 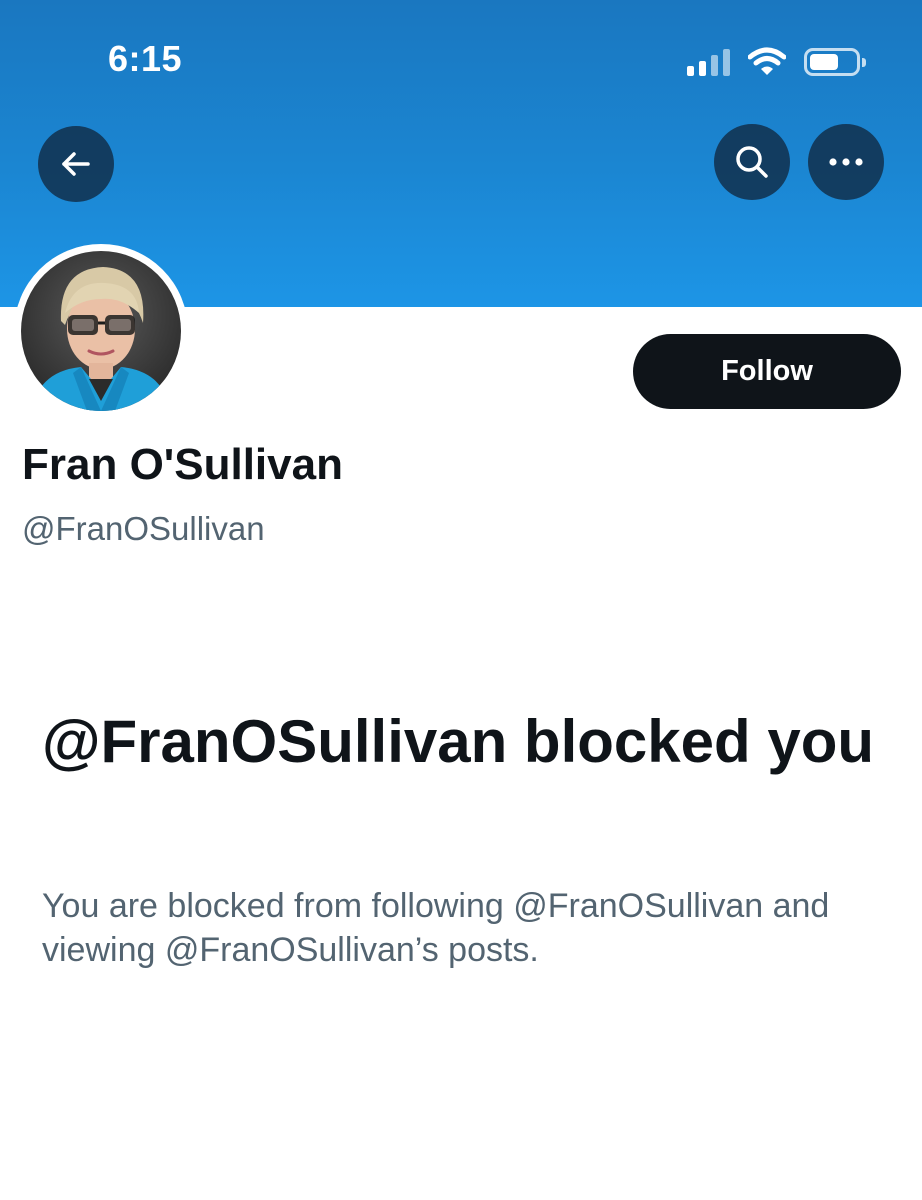 What do you see at coordinates (143, 528) in the screenshot?
I see `profile-handle: @FranOSullivan` at bounding box center [143, 528].